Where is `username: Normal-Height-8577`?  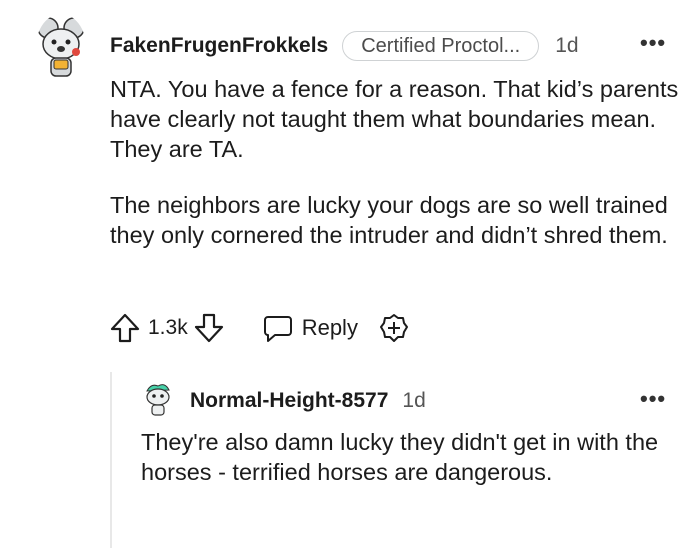 username: Normal-Height-8577 is located at coordinates (289, 401).